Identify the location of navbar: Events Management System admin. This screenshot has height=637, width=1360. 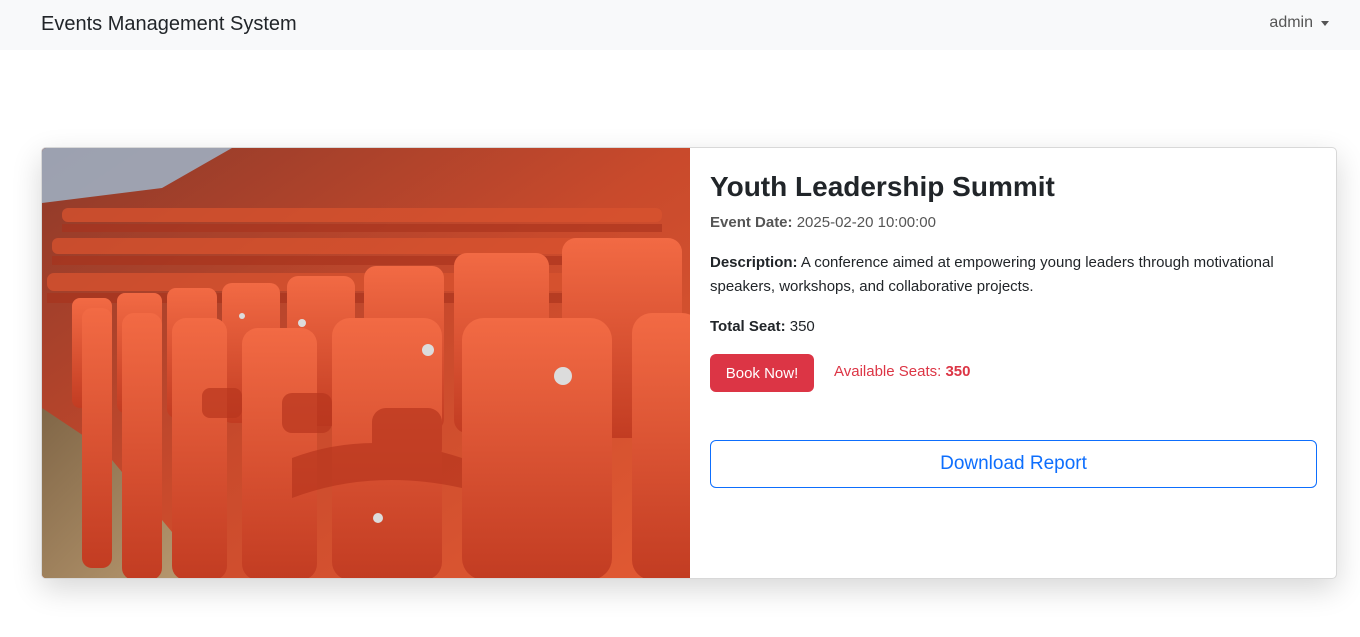
(680, 25).